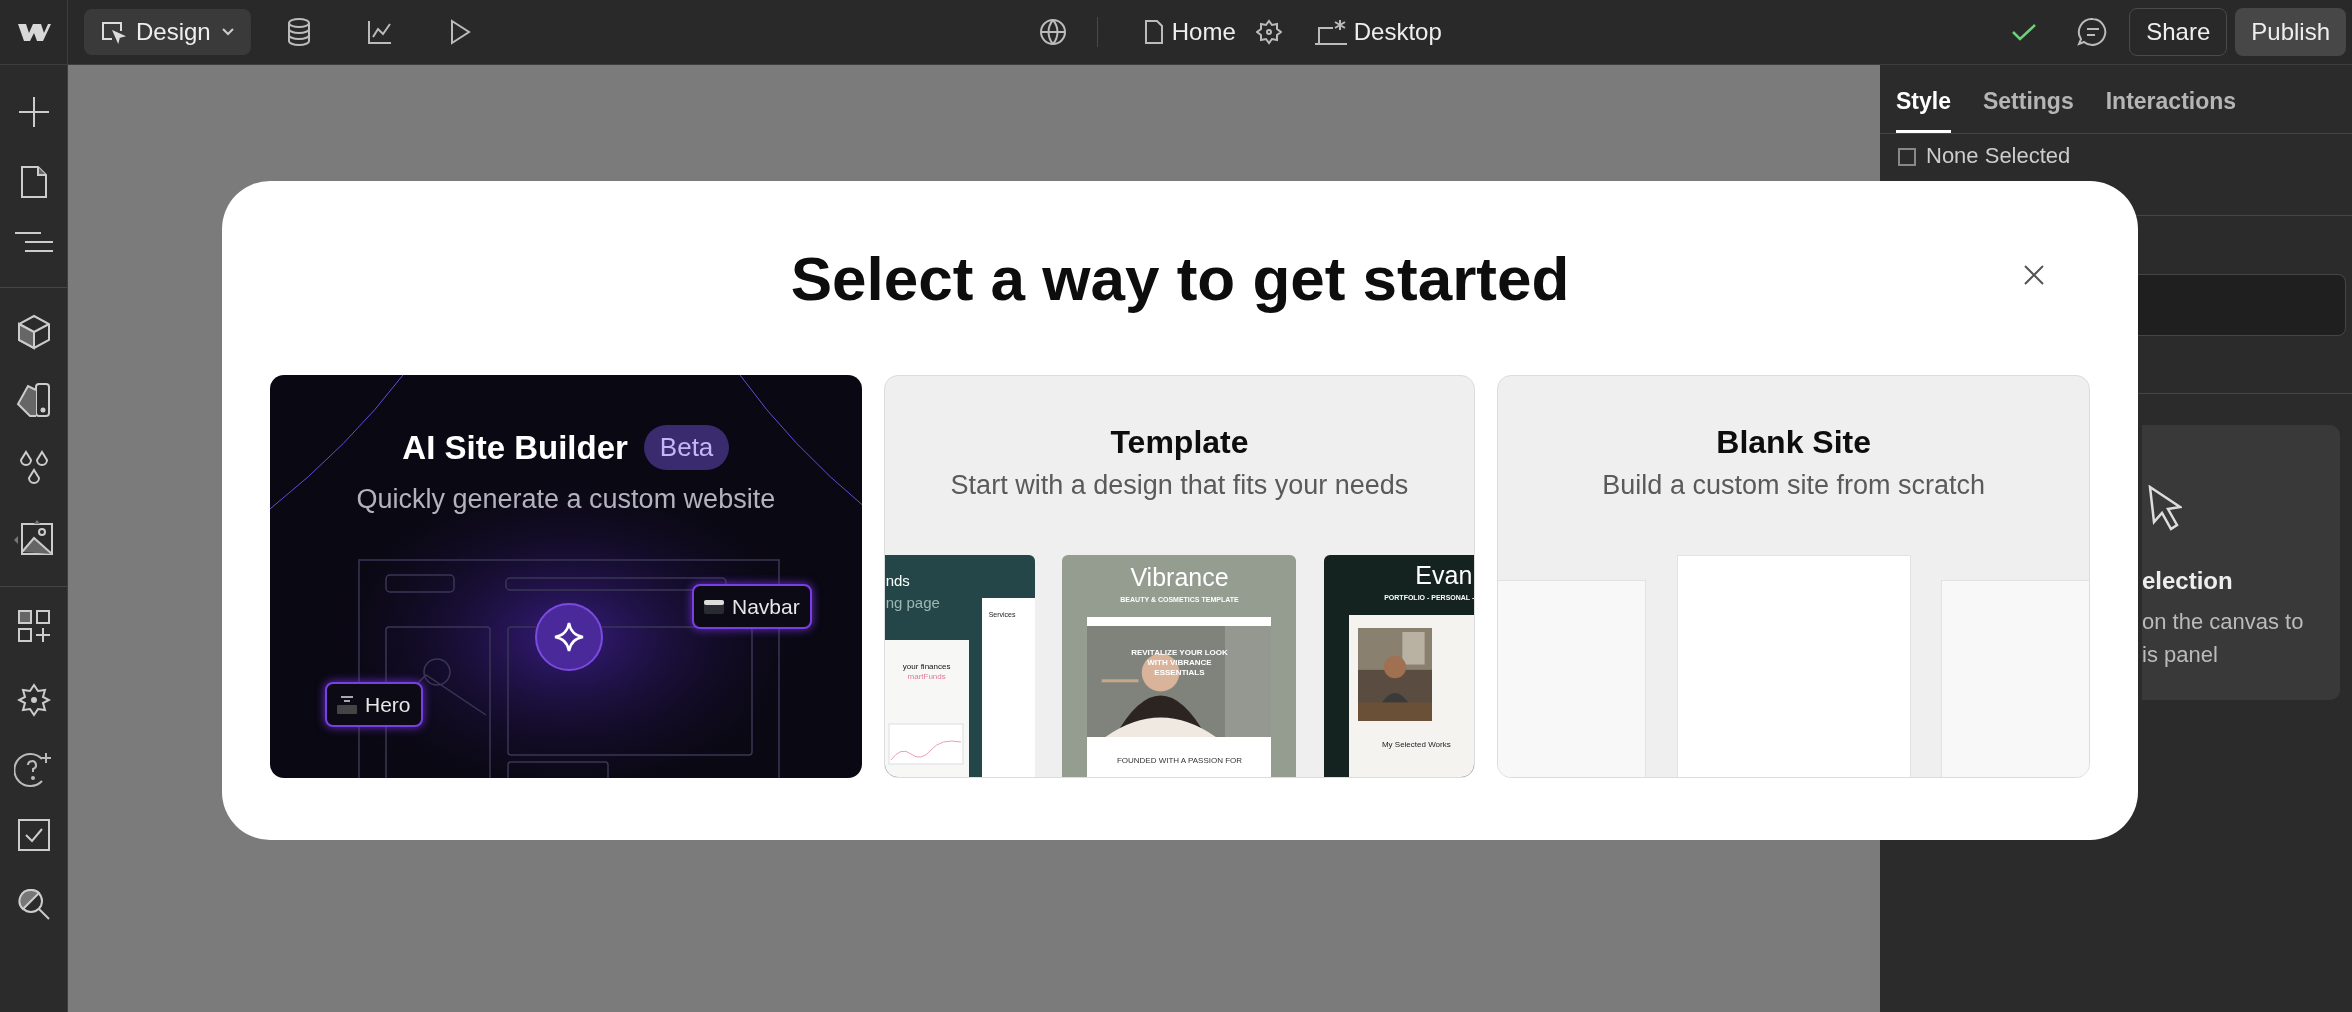 This screenshot has width=2352, height=1012. Describe the element at coordinates (1180, 278) in the screenshot. I see `dialog-title: Select a way to get started` at that location.